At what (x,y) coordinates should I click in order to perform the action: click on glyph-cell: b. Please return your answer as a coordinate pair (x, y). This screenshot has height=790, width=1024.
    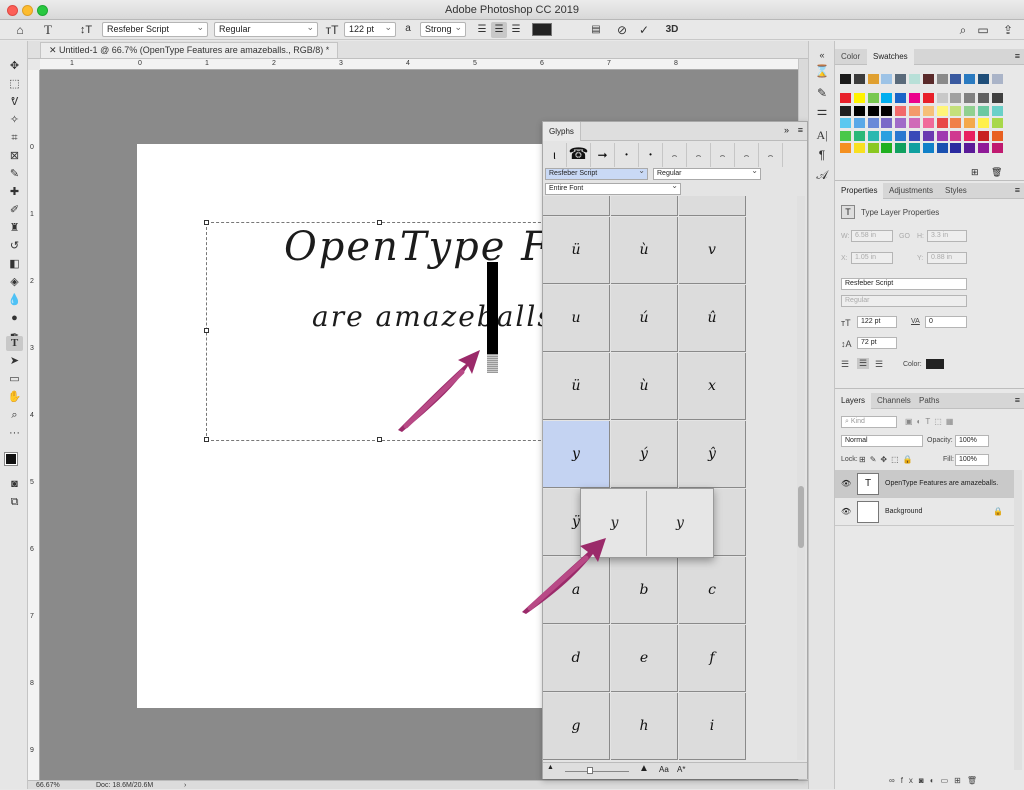
    Looking at the image, I should click on (644, 590).